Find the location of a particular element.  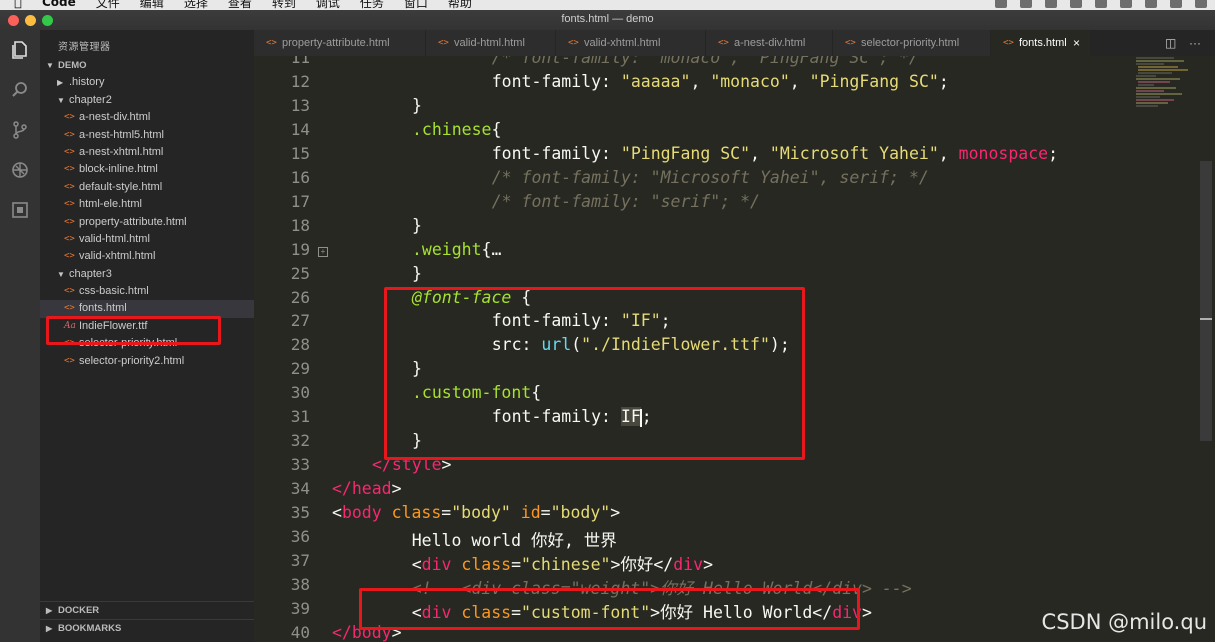

line-number: 16 is located at coordinates (300, 177).